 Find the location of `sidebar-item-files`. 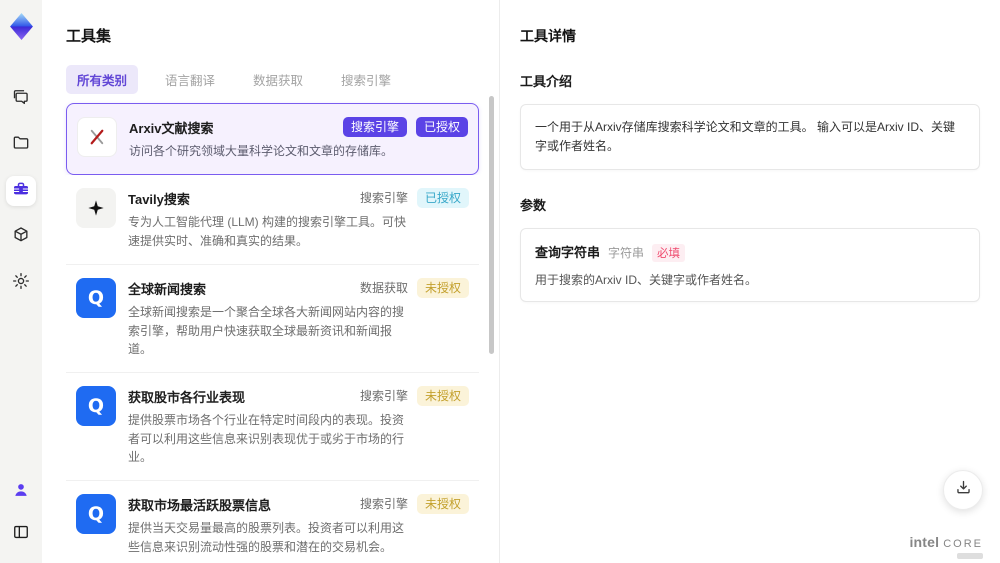

sidebar-item-files is located at coordinates (21, 145).